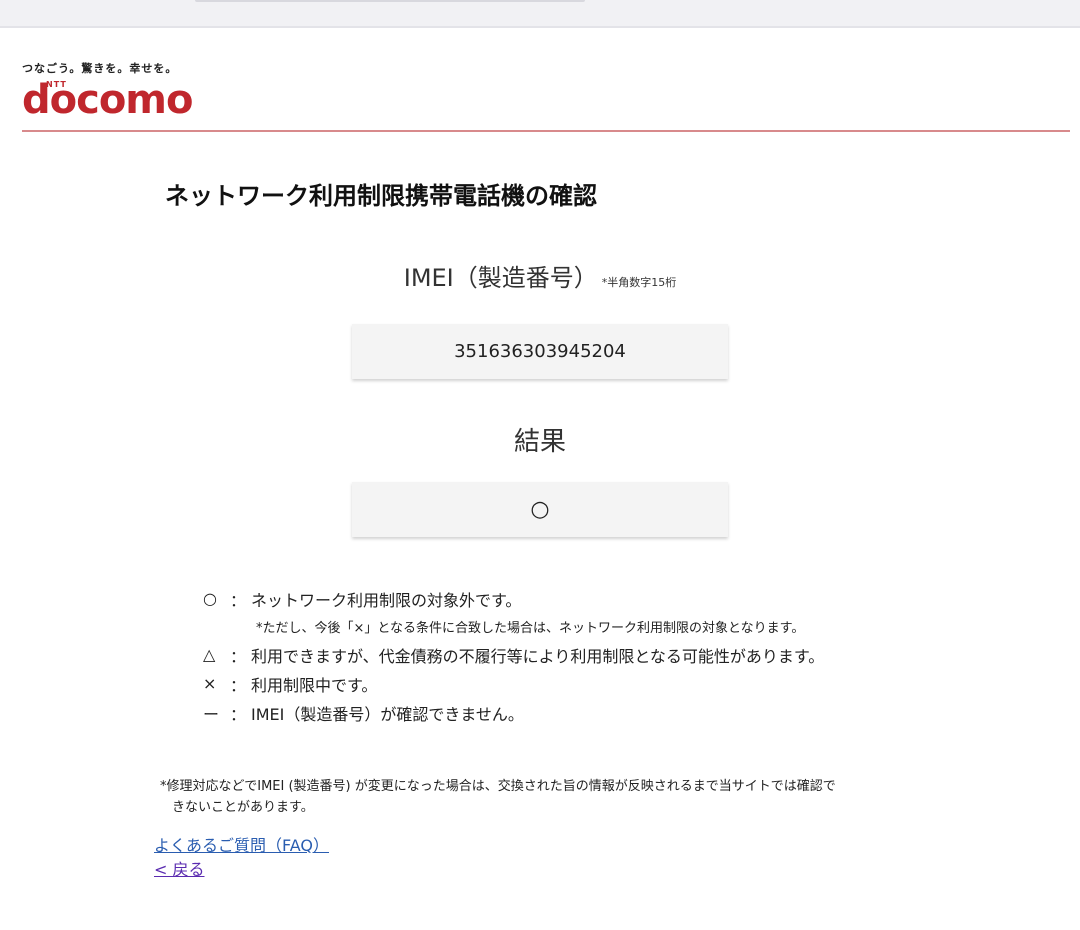  What do you see at coordinates (386, 600) in the screenshot?
I see `legend-text: ネットワーク利用制限の対象外です。` at bounding box center [386, 600].